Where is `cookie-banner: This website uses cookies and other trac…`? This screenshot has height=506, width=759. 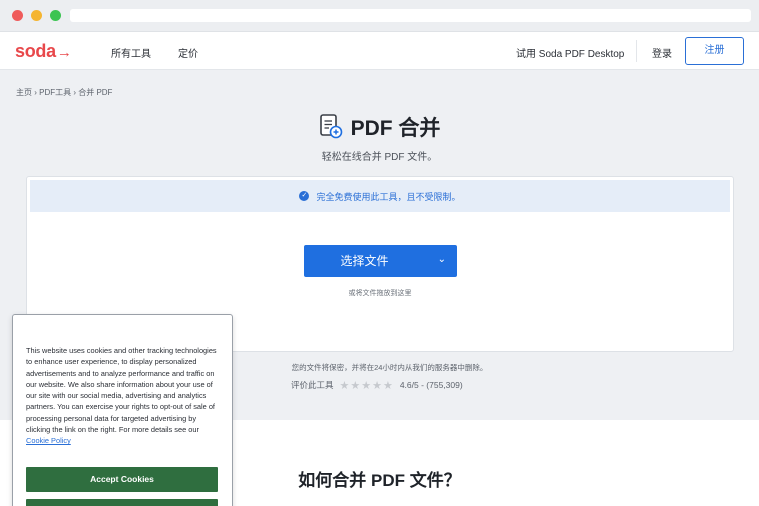 cookie-banner: This website uses cookies and other trac… is located at coordinates (122, 410).